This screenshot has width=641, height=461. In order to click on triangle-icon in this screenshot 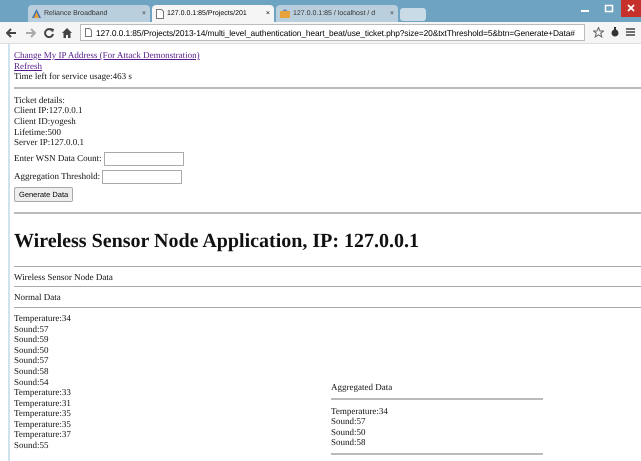, I will do `click(36, 13)`.